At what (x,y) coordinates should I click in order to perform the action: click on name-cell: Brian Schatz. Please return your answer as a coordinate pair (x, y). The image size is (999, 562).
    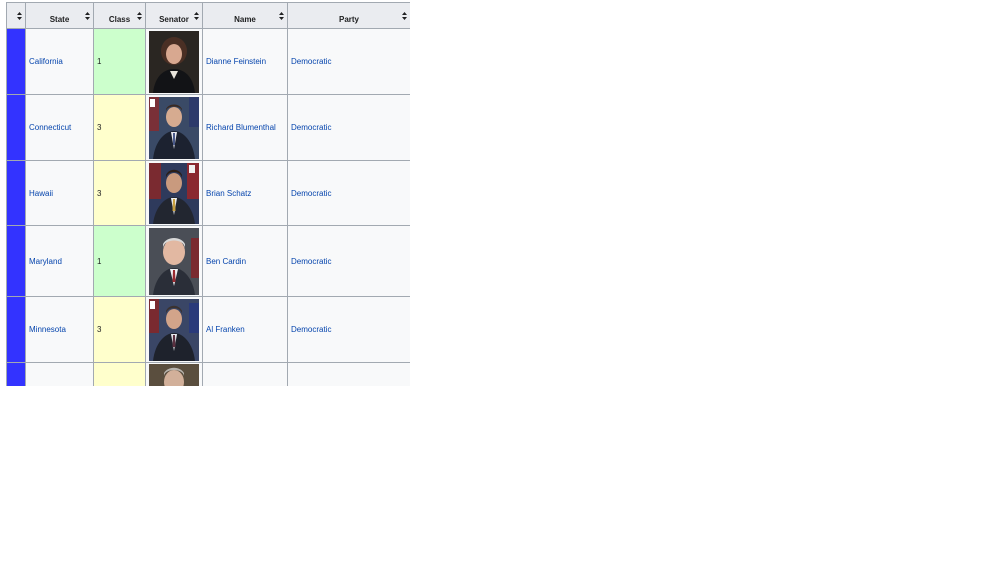
    Looking at the image, I should click on (245, 193).